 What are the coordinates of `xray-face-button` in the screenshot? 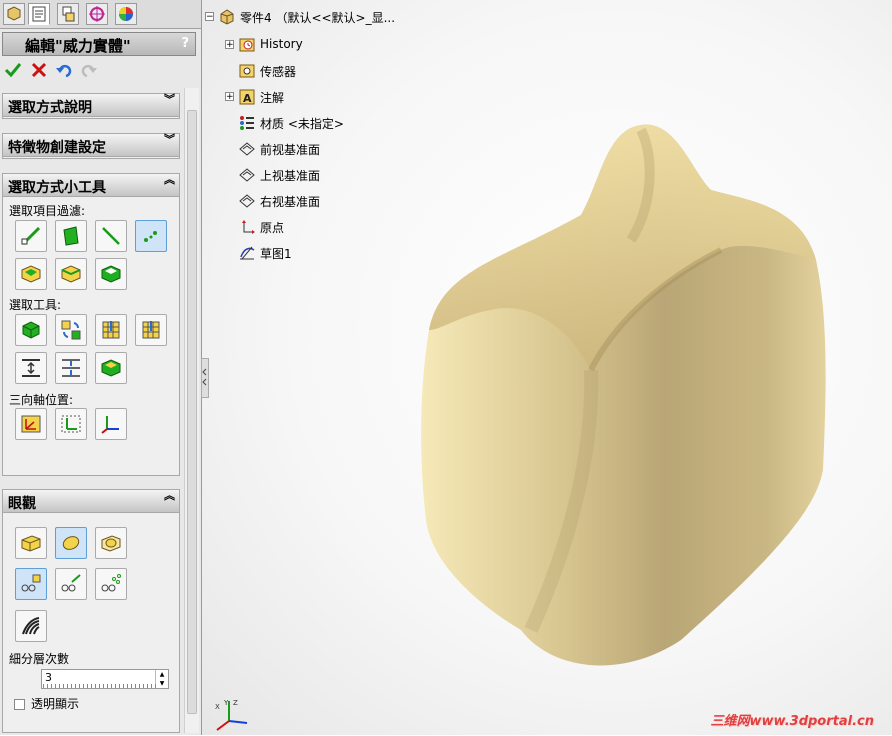 It's located at (31, 584).